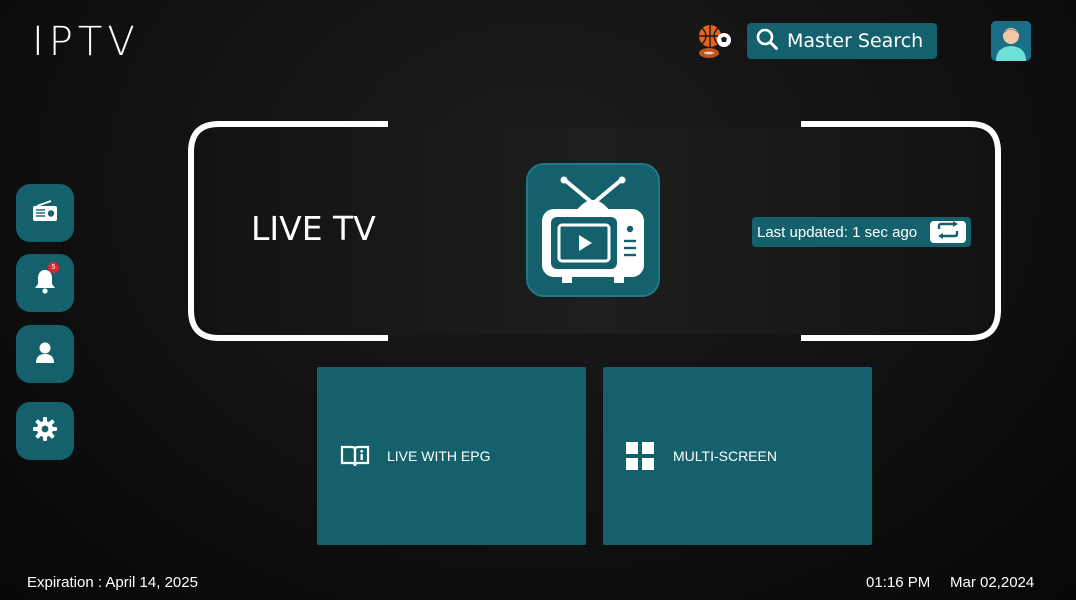  I want to click on refresh-icon, so click(948, 232).